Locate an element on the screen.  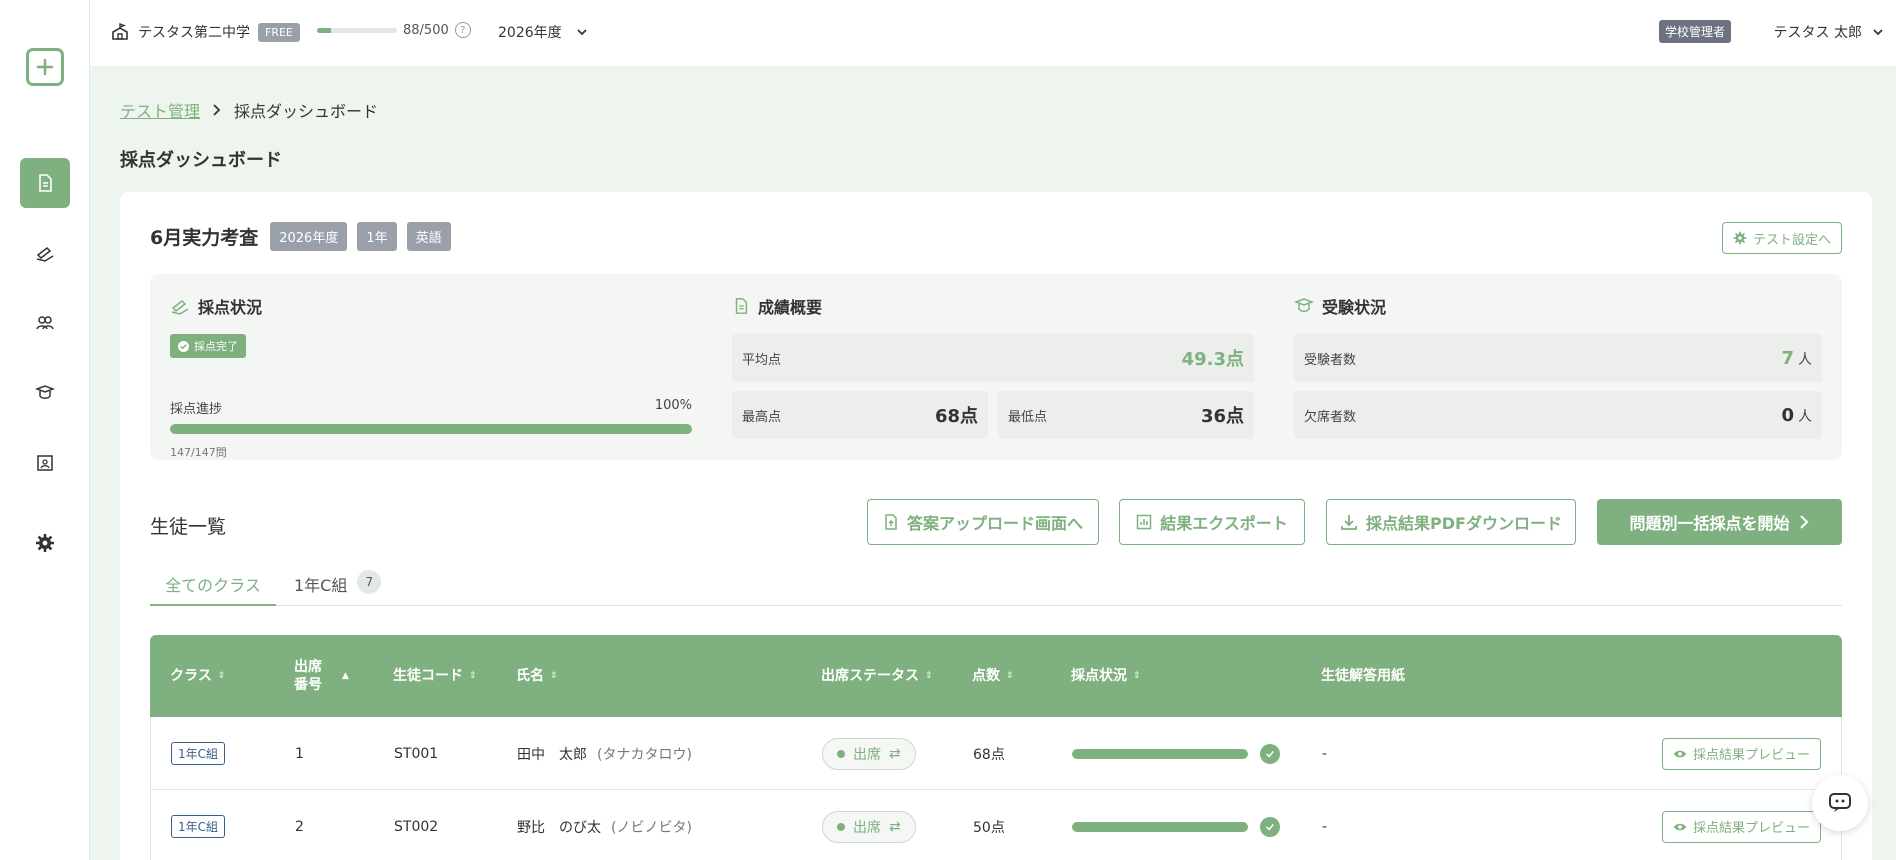
absent-count-value: 0人 is located at coordinates (1796, 415).